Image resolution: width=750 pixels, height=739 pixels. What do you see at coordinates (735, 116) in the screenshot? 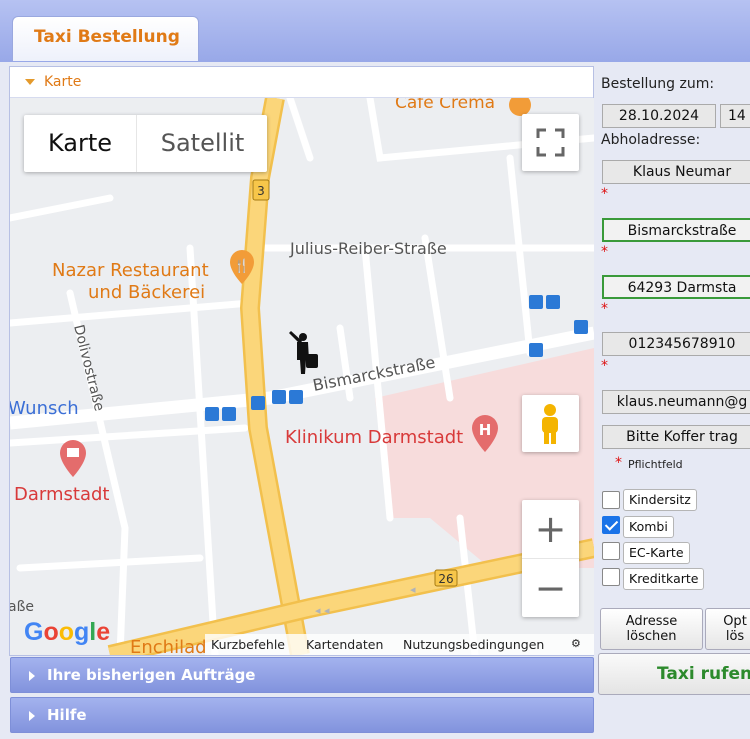
I see `time-field: 14` at bounding box center [735, 116].